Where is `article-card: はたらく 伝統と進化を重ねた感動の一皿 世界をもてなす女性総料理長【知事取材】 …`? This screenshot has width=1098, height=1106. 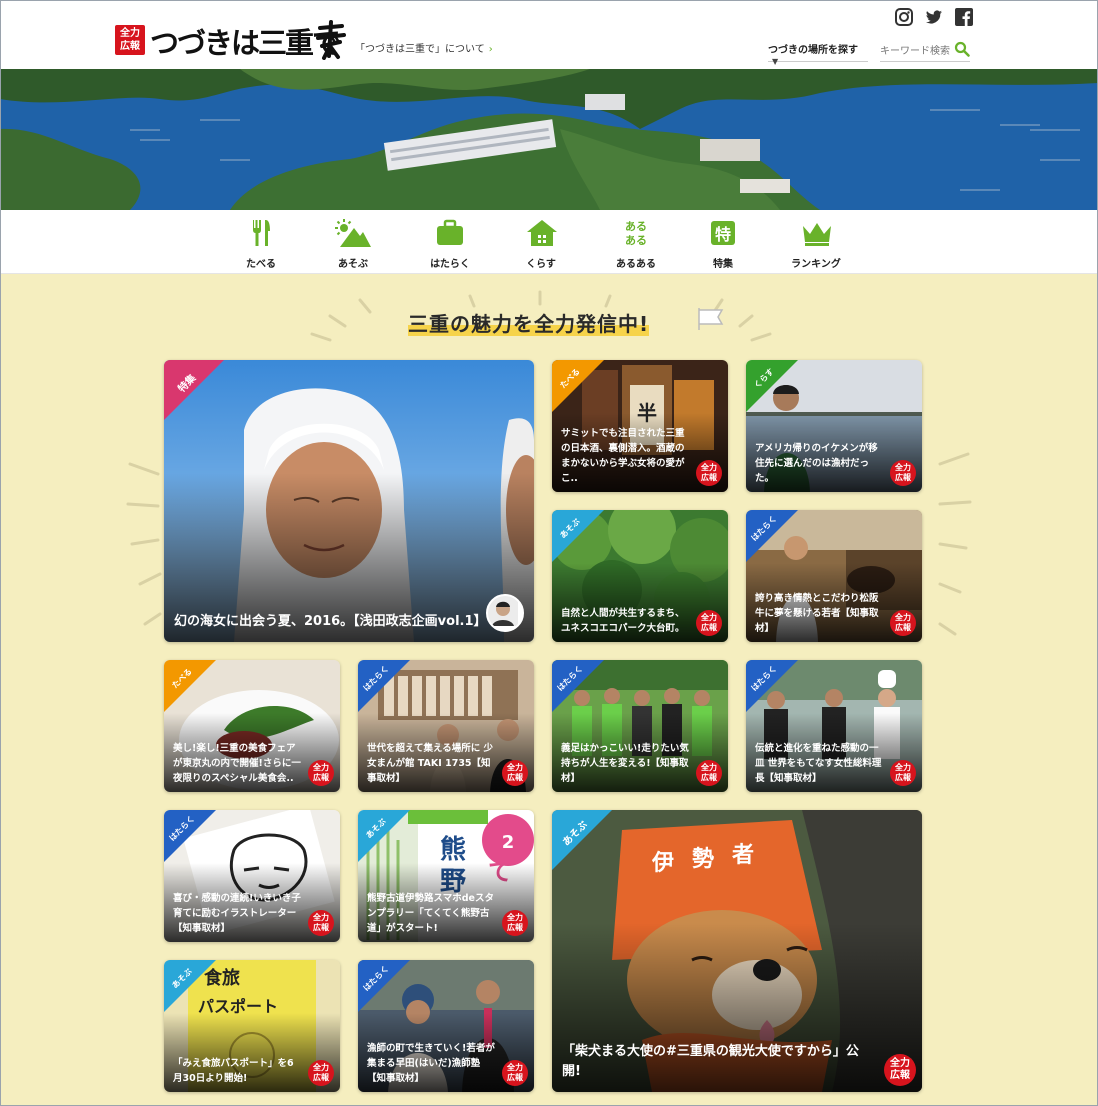
article-card: はたらく 伝統と進化を重ねた感動の一皿 世界をもてなす女性総料理長【知事取材】 … is located at coordinates (834, 726).